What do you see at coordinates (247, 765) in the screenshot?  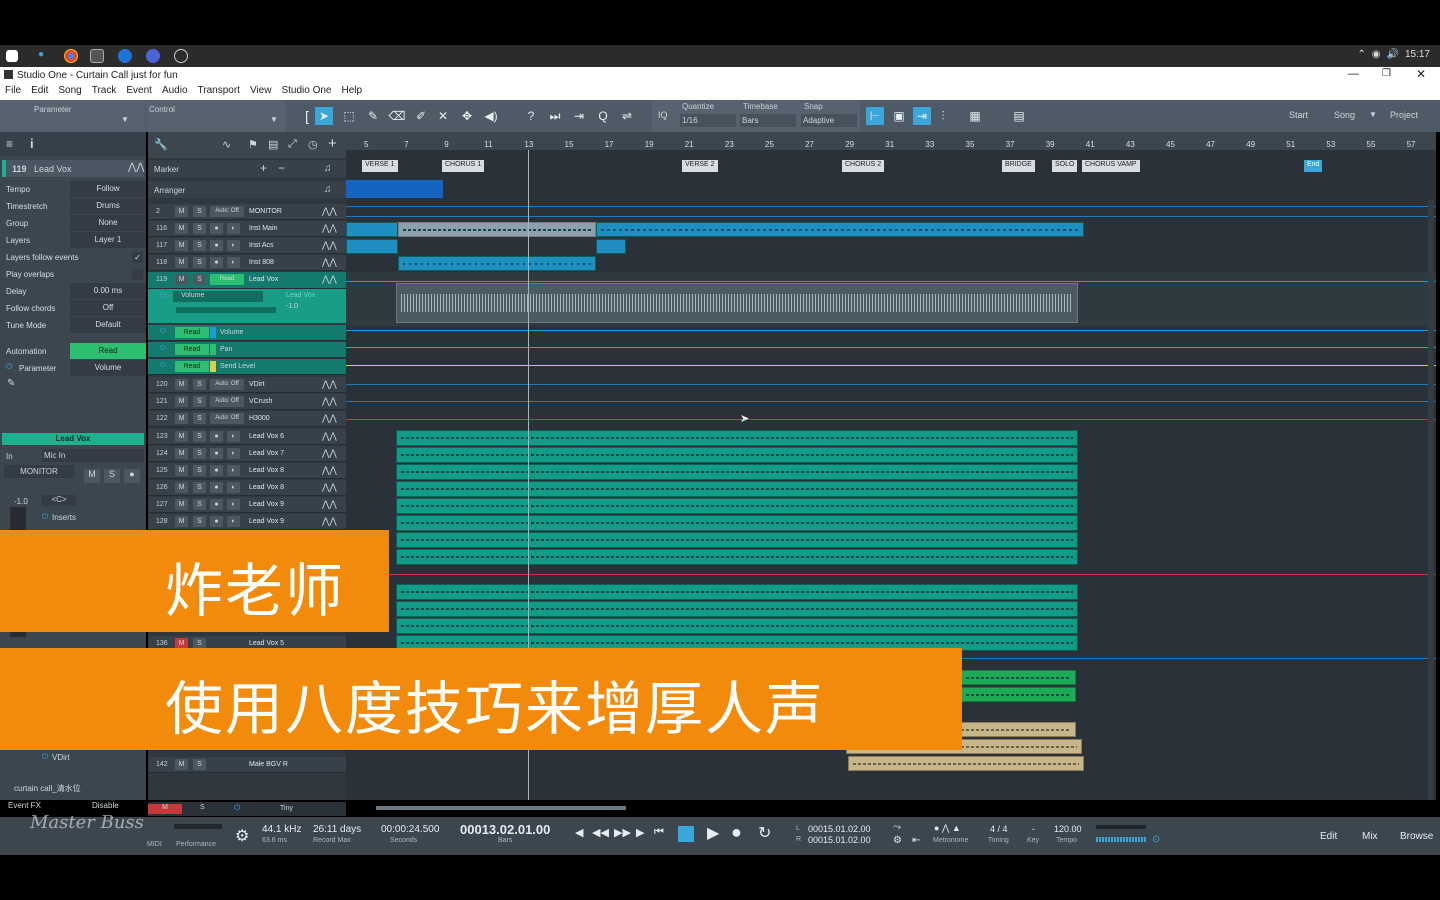 I see `track-row: 142 M S Male BGV R` at bounding box center [247, 765].